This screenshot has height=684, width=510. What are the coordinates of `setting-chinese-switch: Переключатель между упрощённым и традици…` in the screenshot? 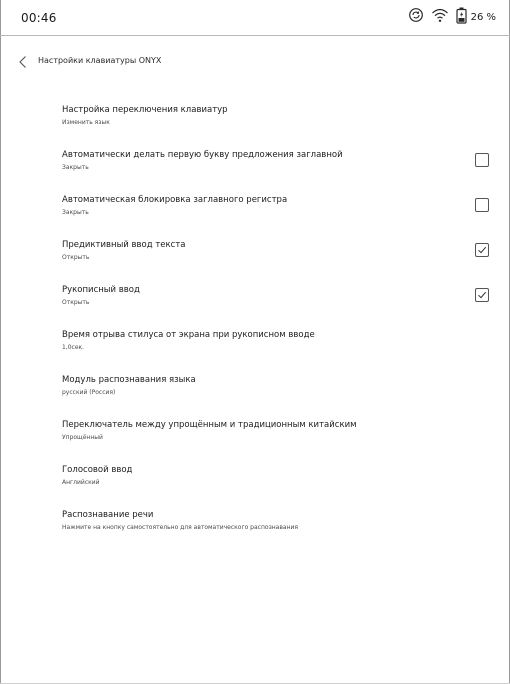 It's located at (255, 433).